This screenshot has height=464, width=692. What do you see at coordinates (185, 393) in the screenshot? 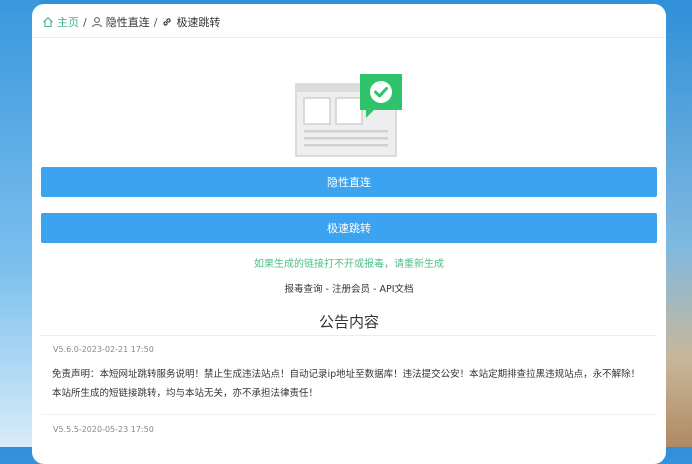
I see `announcement-line: 本站所生成的短链接跳转，均与本站无关，亦不承担法律责任！` at bounding box center [185, 393].